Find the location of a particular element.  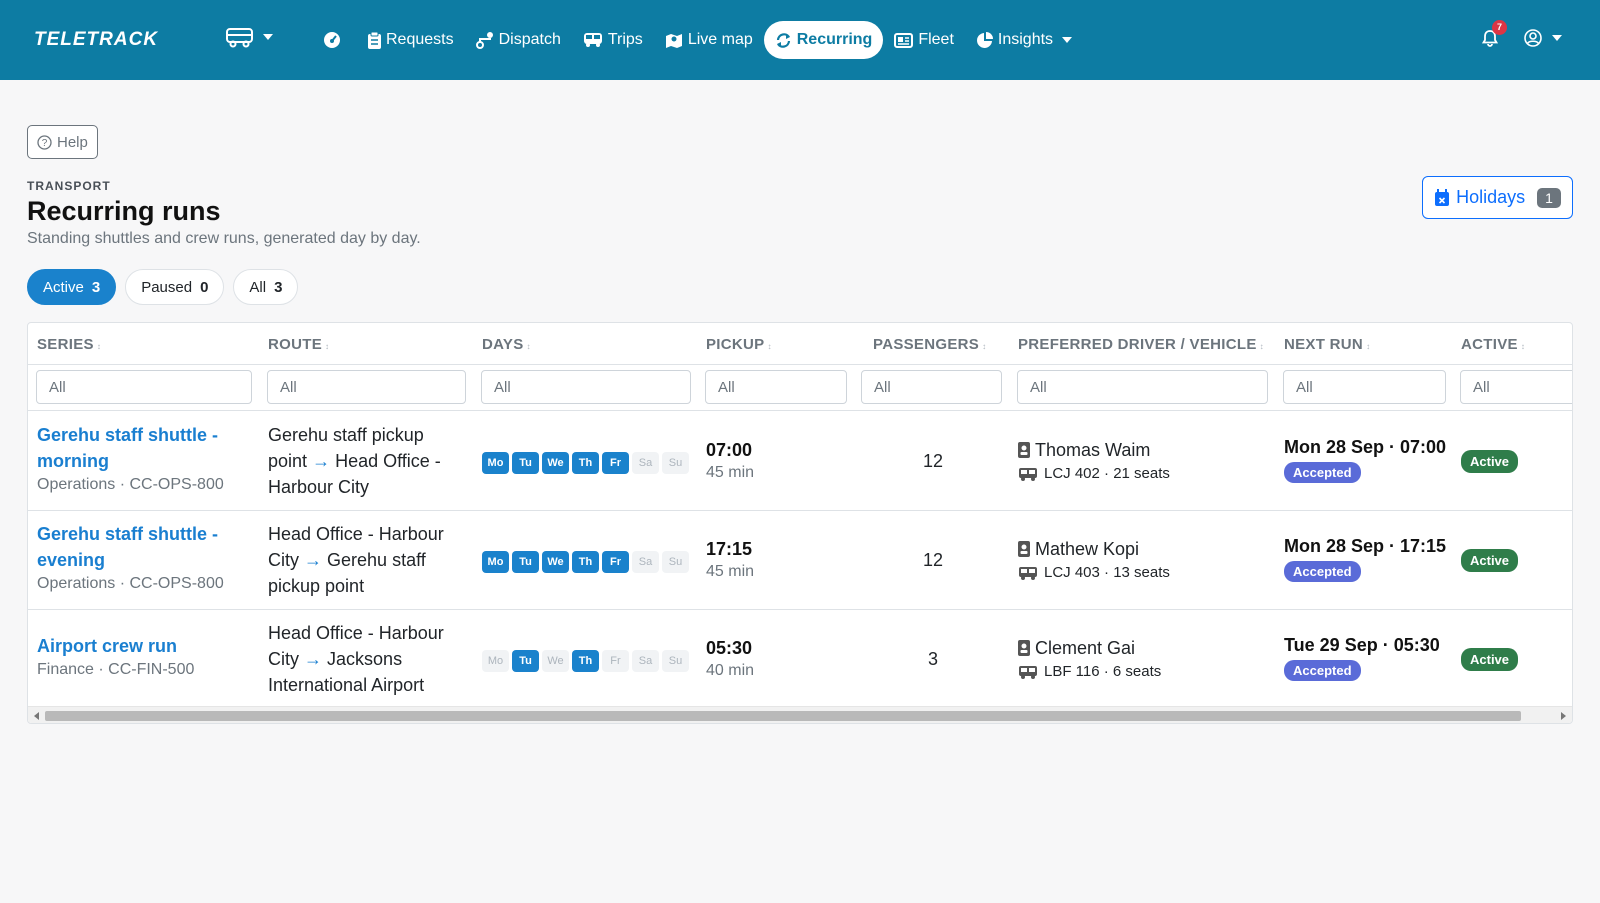

filter-pickup-input is located at coordinates (776, 387).